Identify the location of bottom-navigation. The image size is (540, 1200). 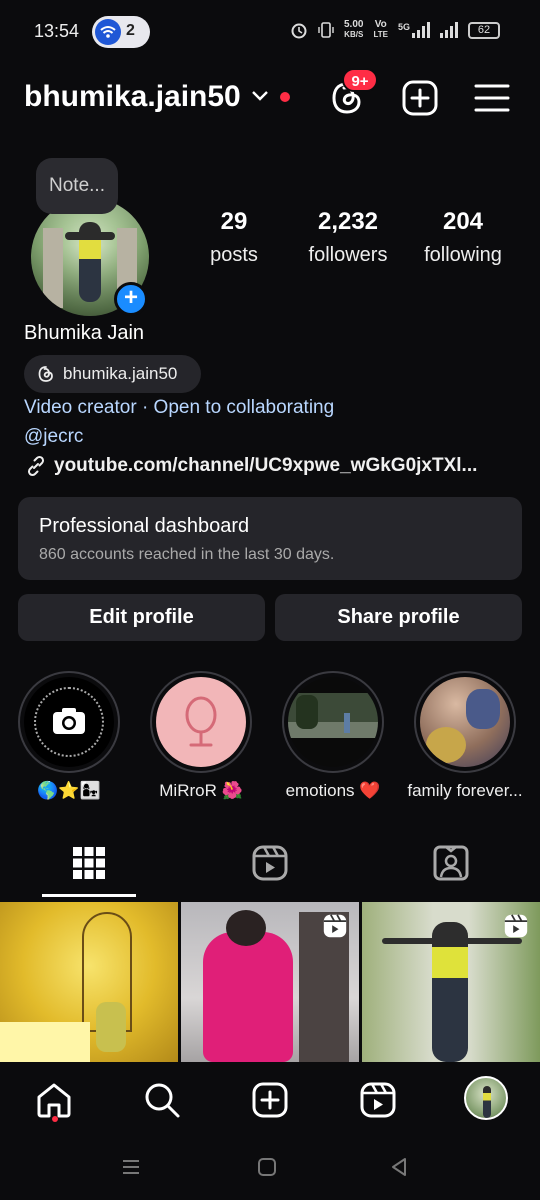
(270, 1100).